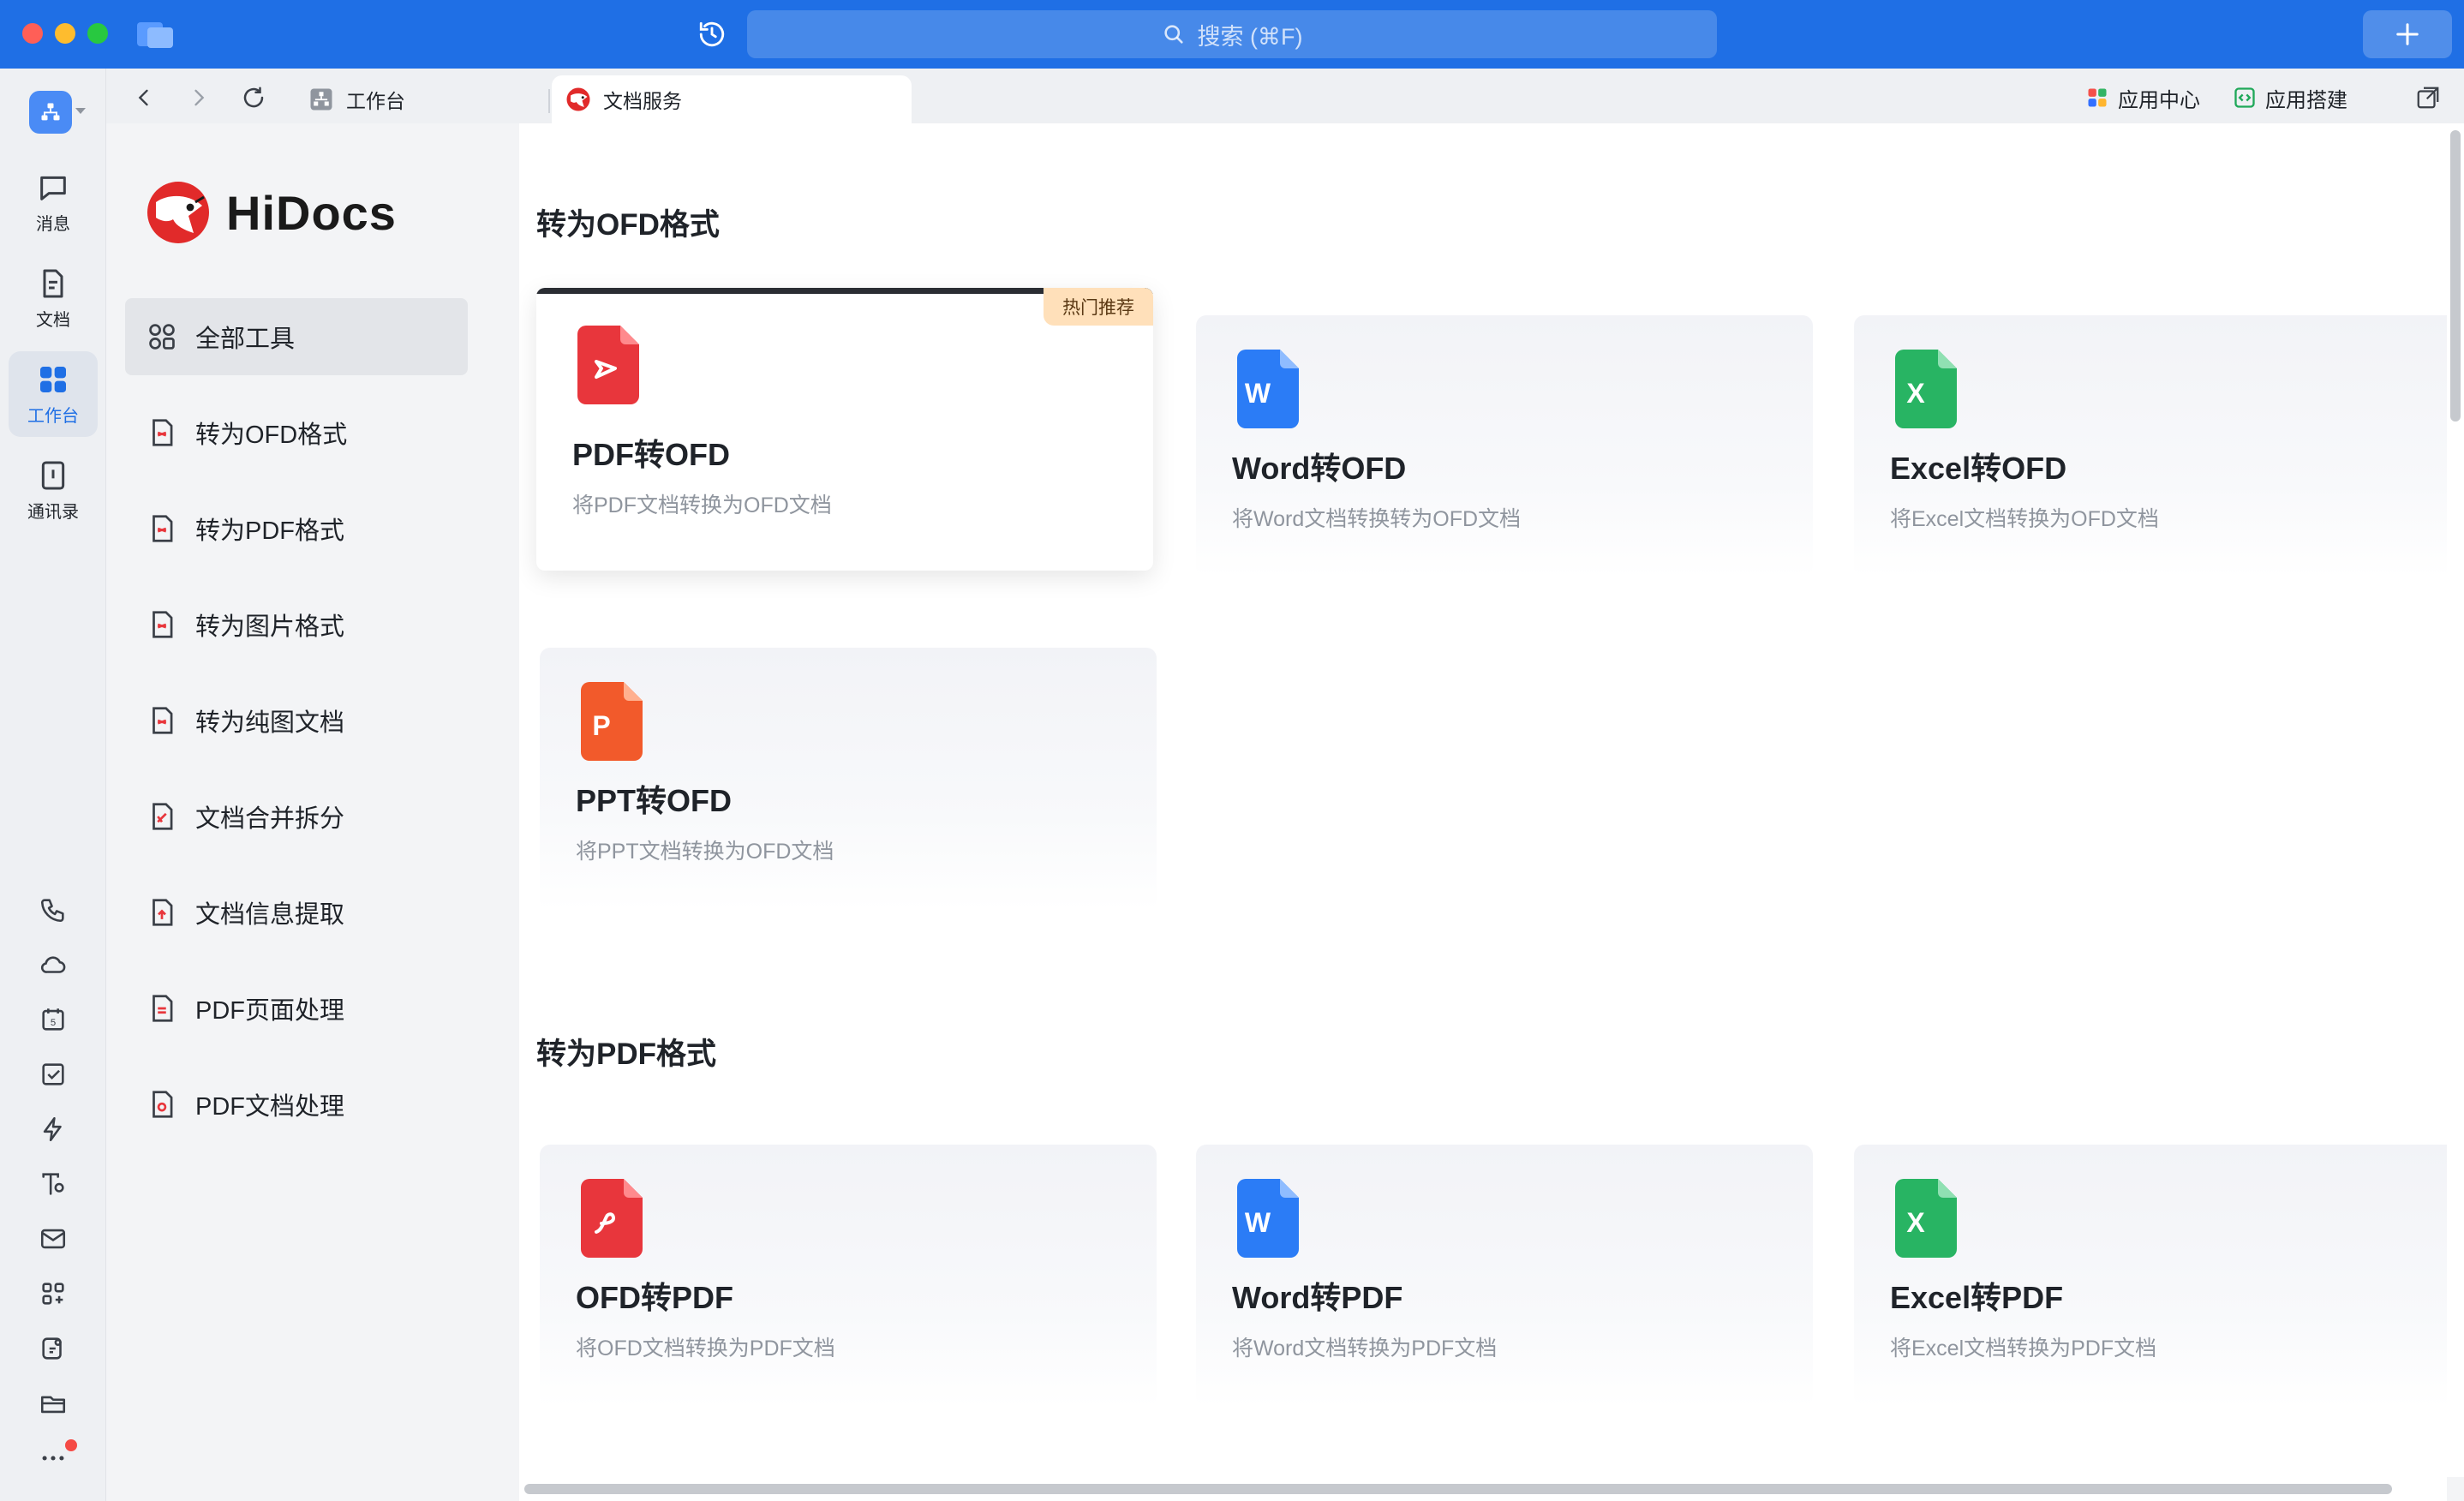  What do you see at coordinates (296, 1008) in the screenshot?
I see `menu-item-pdf-pages: PDF页面处理` at bounding box center [296, 1008].